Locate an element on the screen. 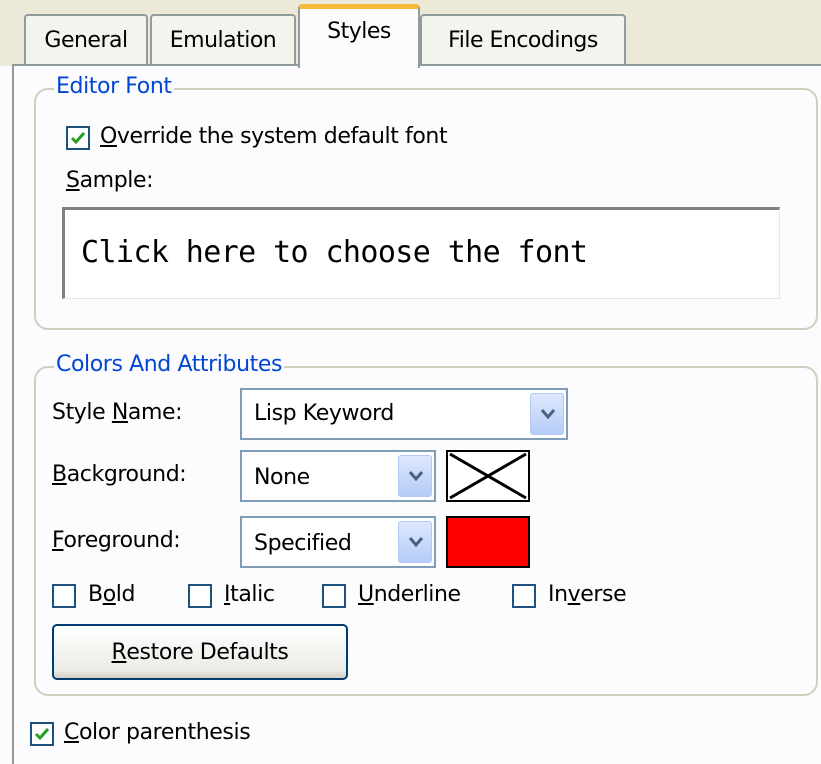  tab-styles: Styles is located at coordinates (359, 36).